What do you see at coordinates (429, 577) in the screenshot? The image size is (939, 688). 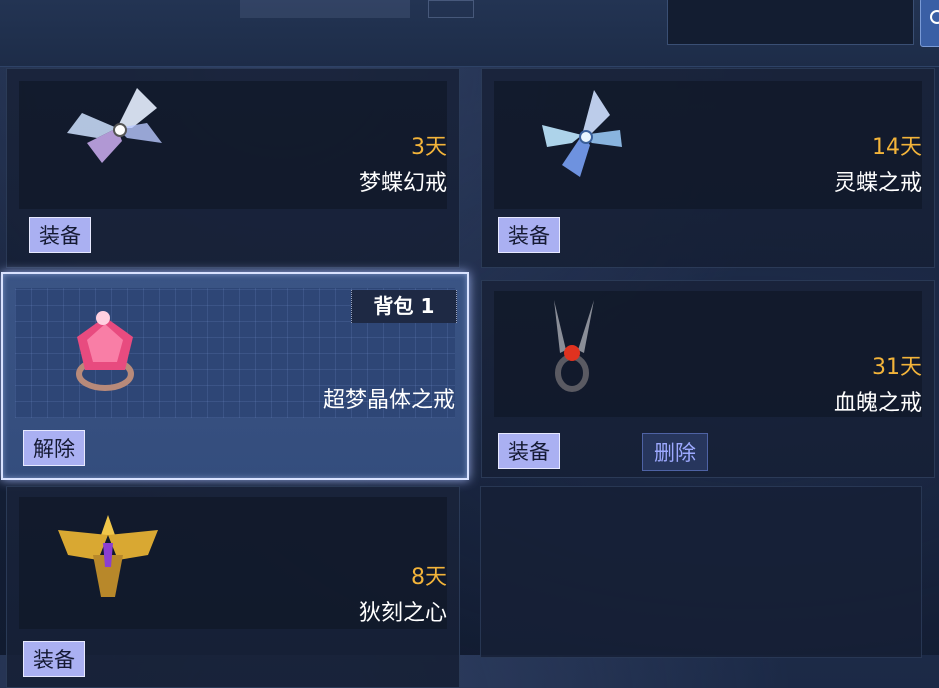 I see `item-days: 8天` at bounding box center [429, 577].